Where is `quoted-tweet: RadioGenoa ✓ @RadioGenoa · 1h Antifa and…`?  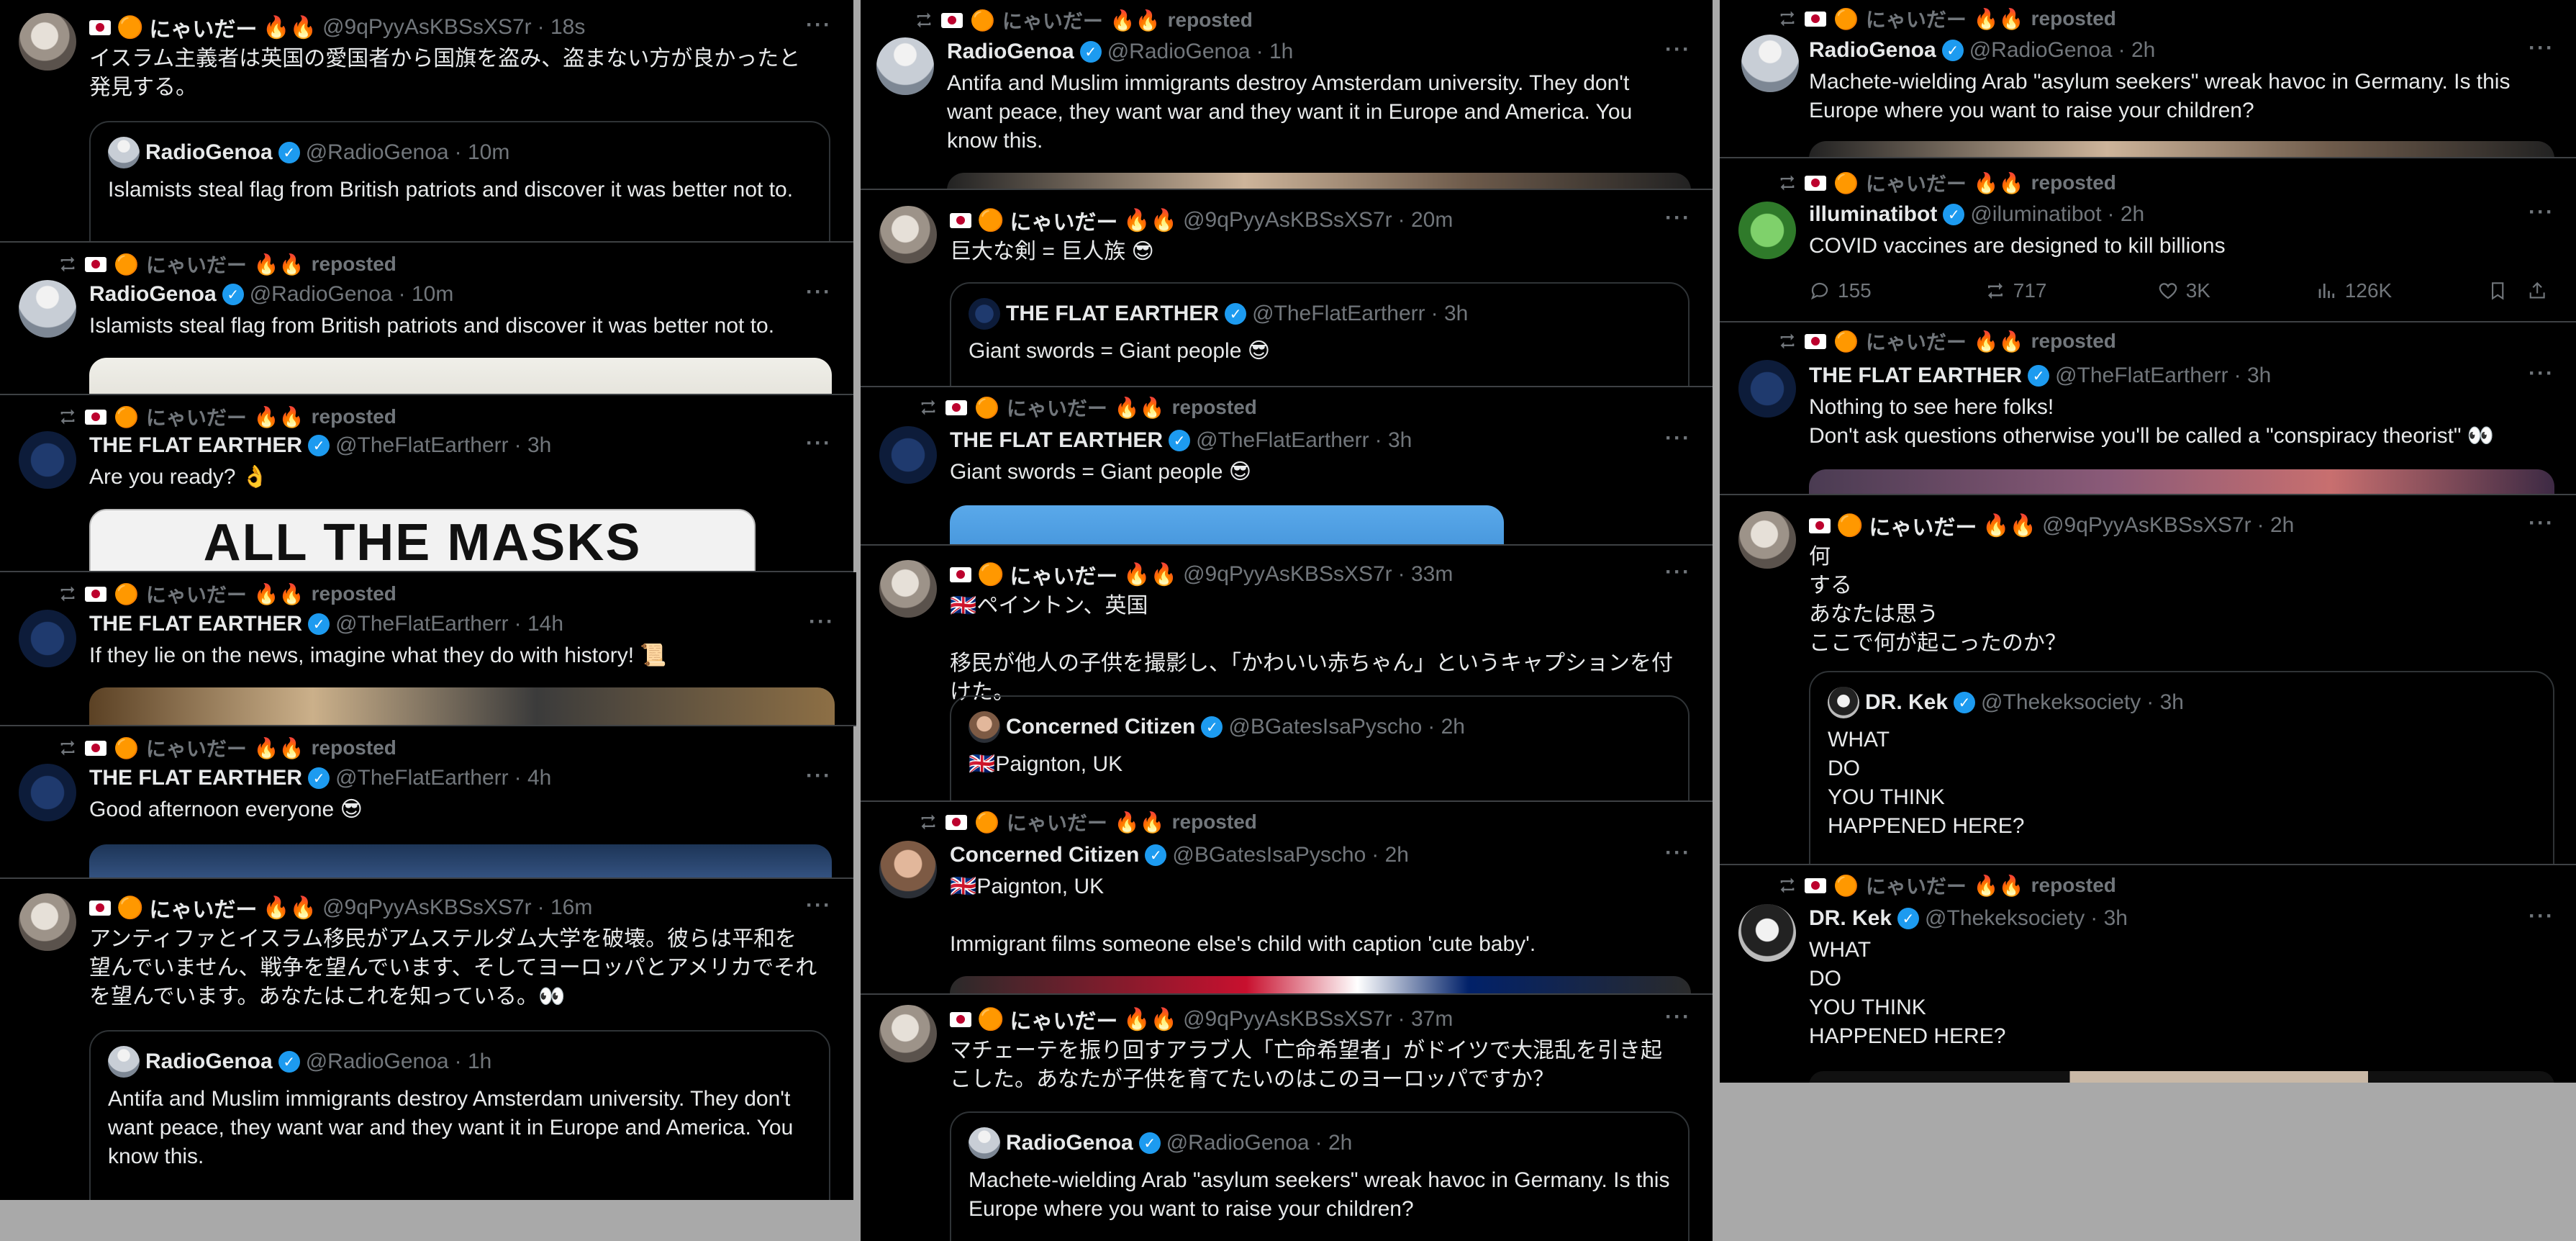
quoted-tweet: RadioGenoa ✓ @RadioGenoa · 1h Antifa and… is located at coordinates (459, 1115).